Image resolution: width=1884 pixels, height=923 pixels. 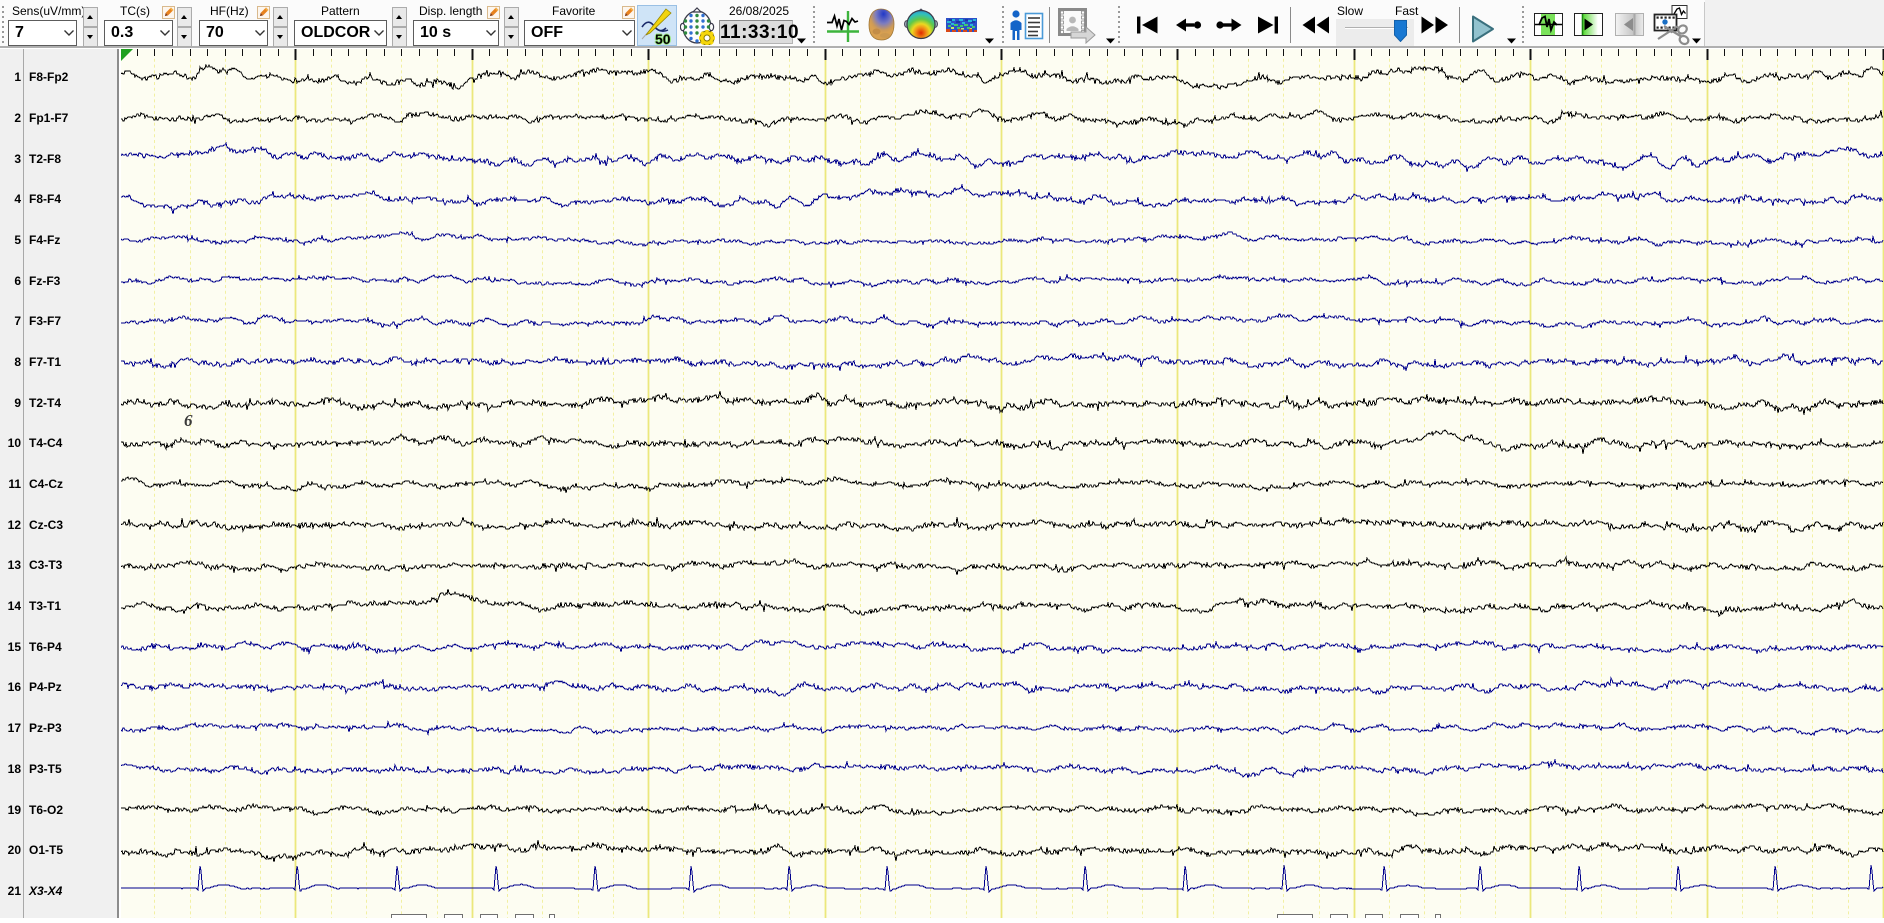 I want to click on svg-text: 6, so click(x=188, y=420).